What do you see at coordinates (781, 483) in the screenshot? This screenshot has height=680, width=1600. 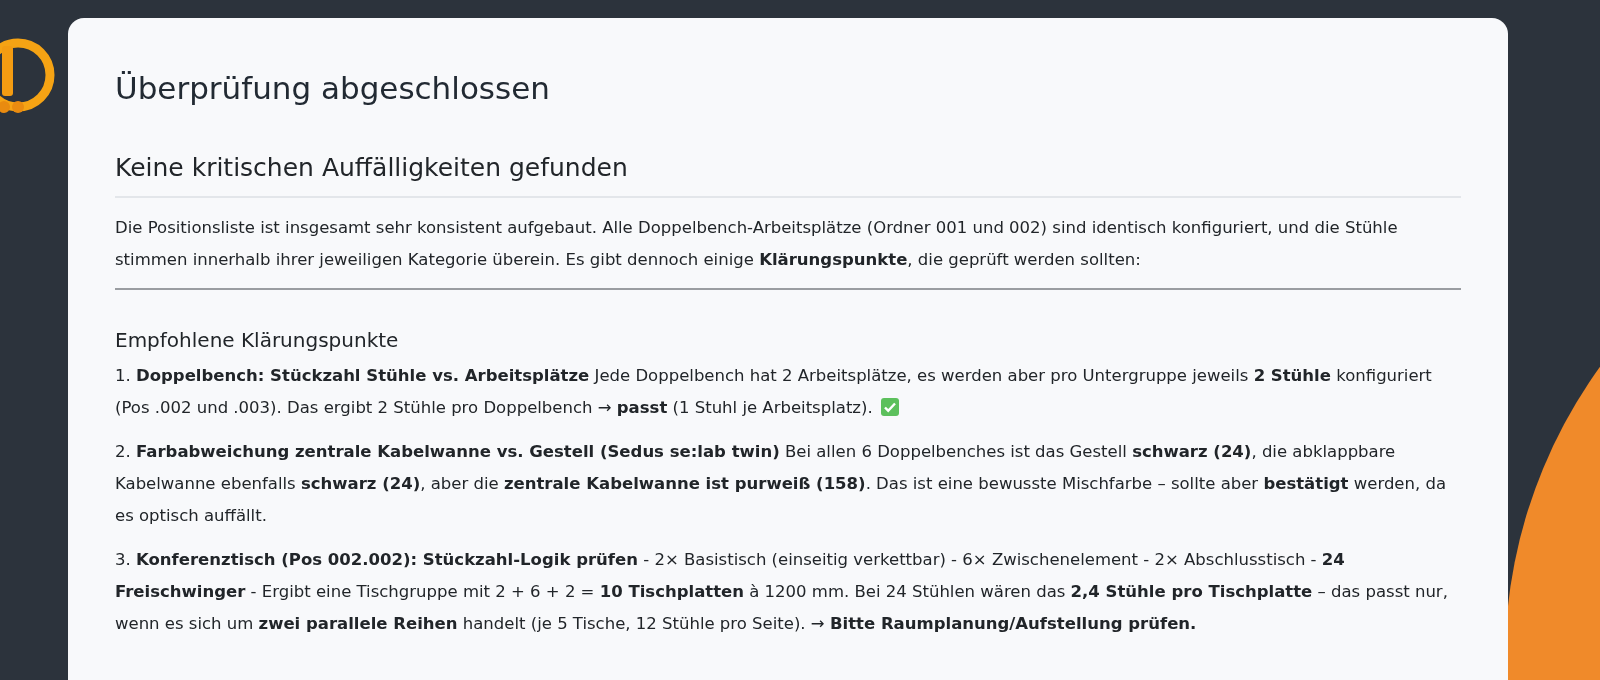 I see `finding-paragraph: 2. Farbabweichung zentrale Kabelwanne vs. Gestell (Sedus se:lab twin) Bei allen 6 Doppelbenches ist das Gestell schwarz (24), die abklappbare Kabelwanne ebenfalls schwarz (24), aber die zentrale Kabelwanne ist purweiß (158). Das ist eine bewusste Mischfarbe – sollte aber bestätigt werden, da es optisch auffällt.` at bounding box center [781, 483].